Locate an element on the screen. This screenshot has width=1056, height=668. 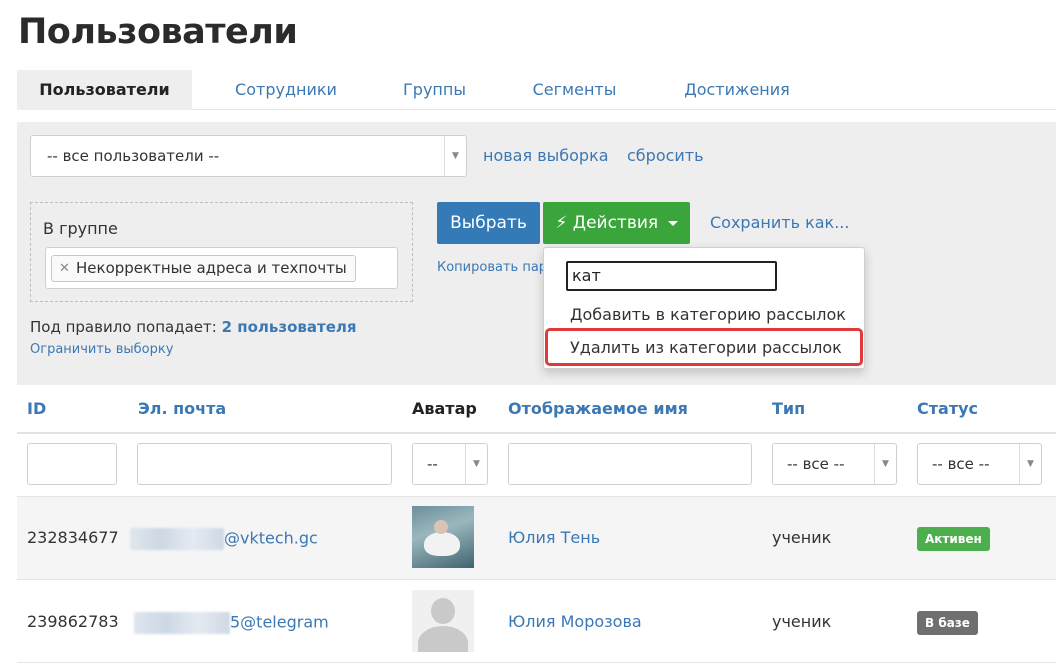
col-avatar: Аватар is located at coordinates (444, 408).